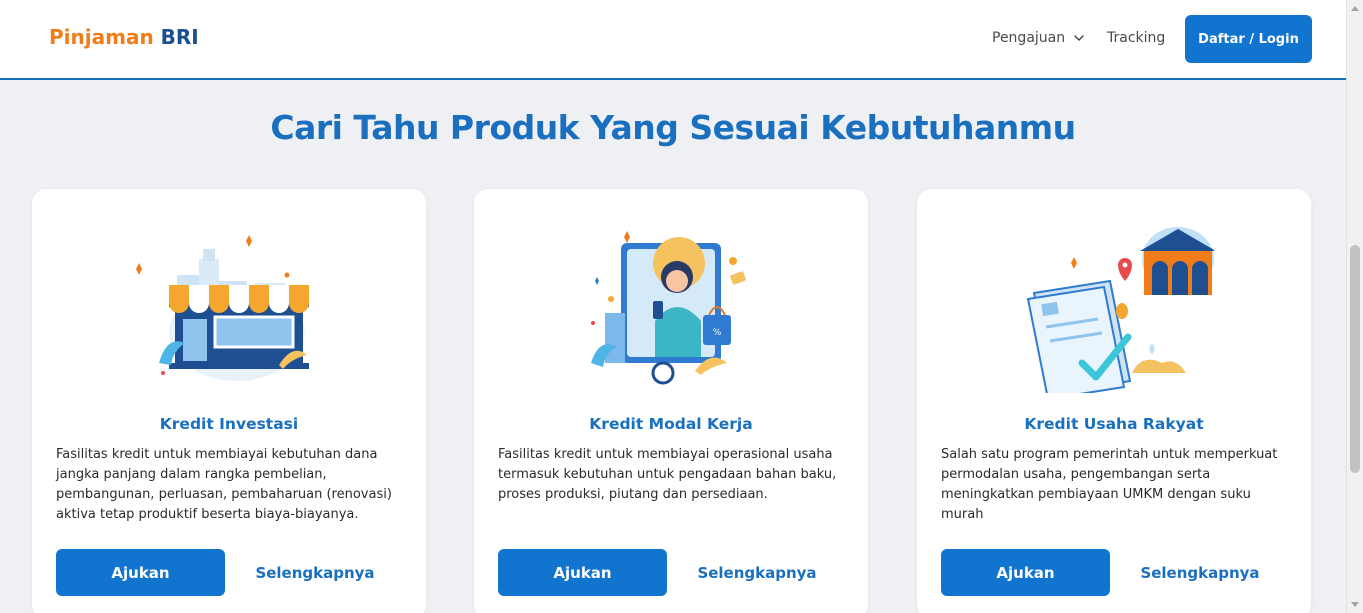 This screenshot has width=1363, height=613. I want to click on nav-pengajuan-label: Pengajuan, so click(1029, 38).